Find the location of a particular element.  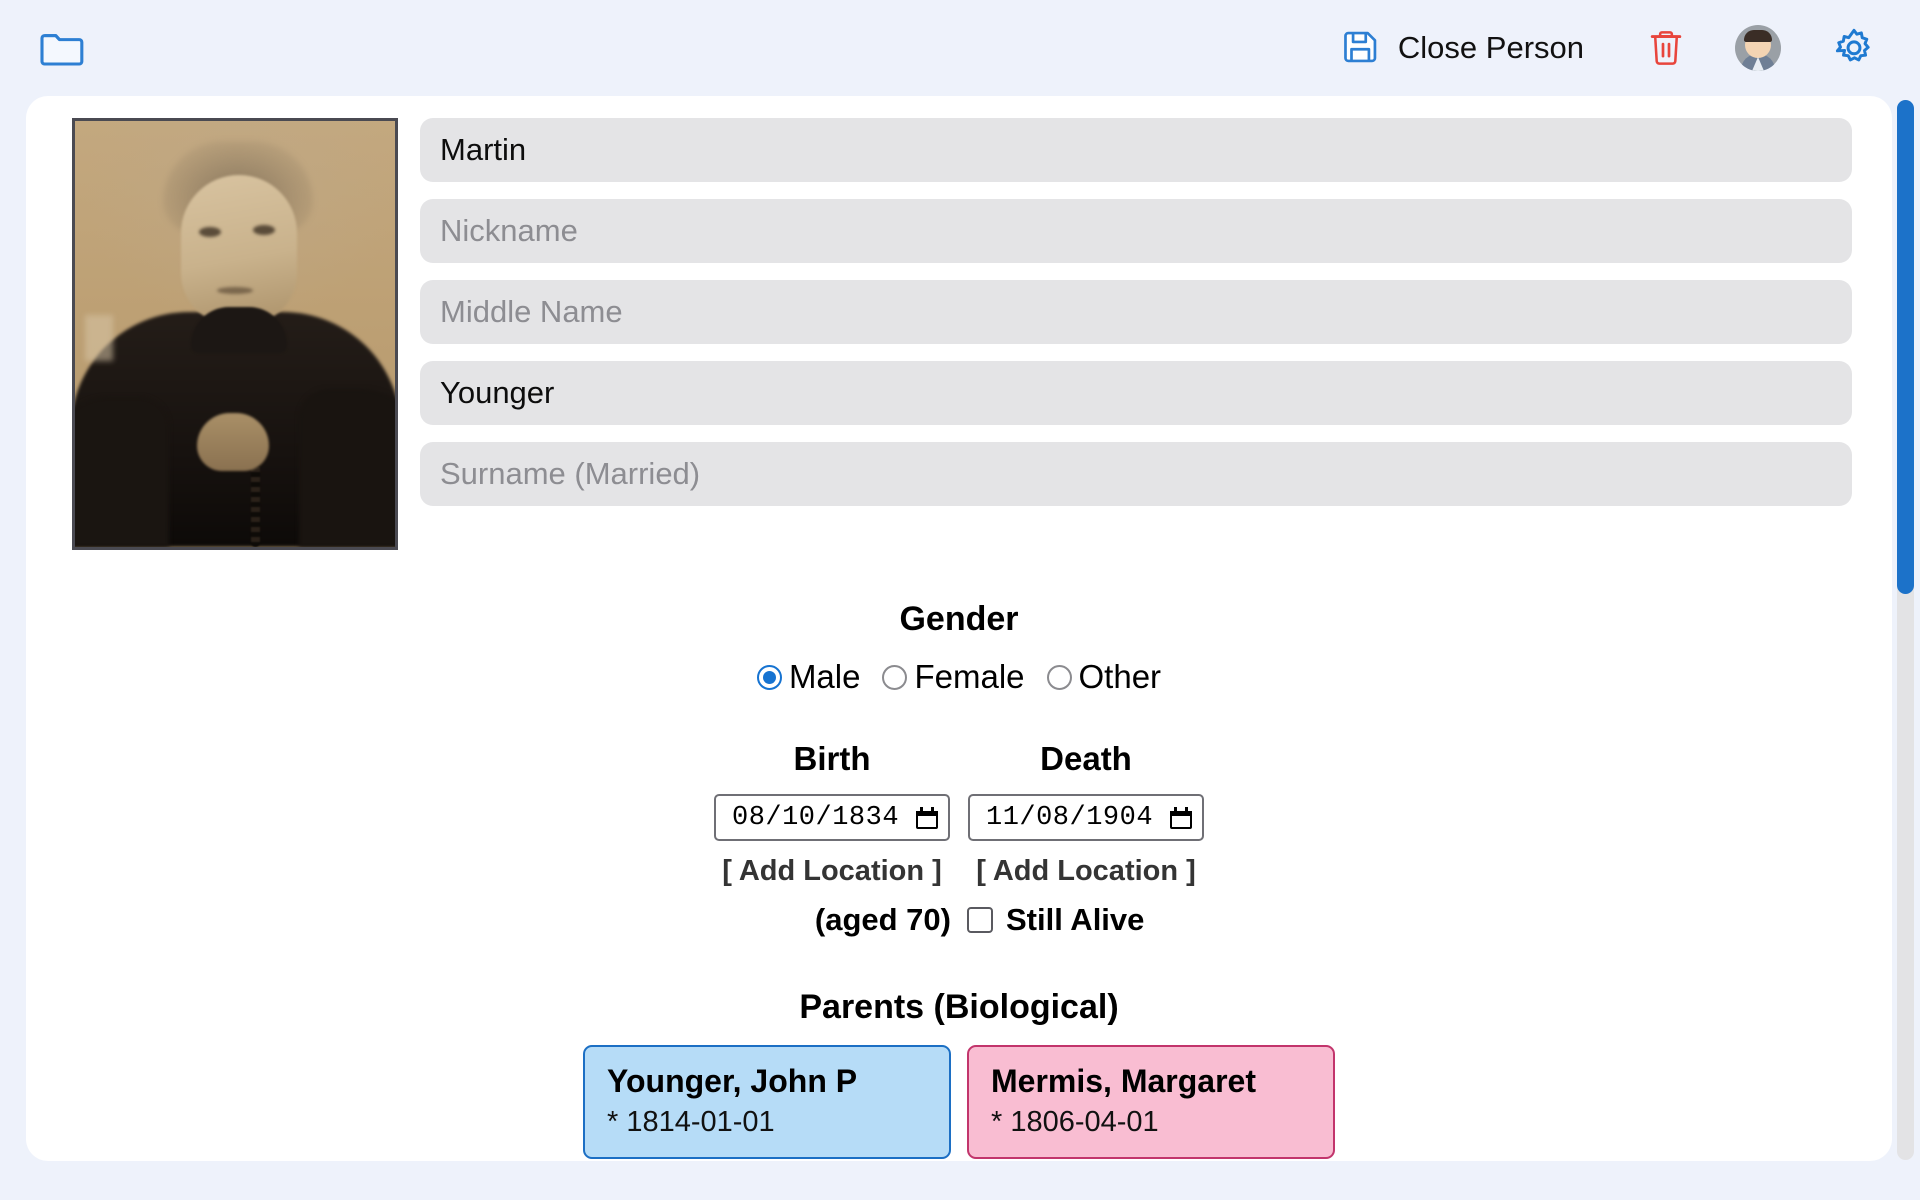

gender-option-other-label: Other is located at coordinates (1120, 676).